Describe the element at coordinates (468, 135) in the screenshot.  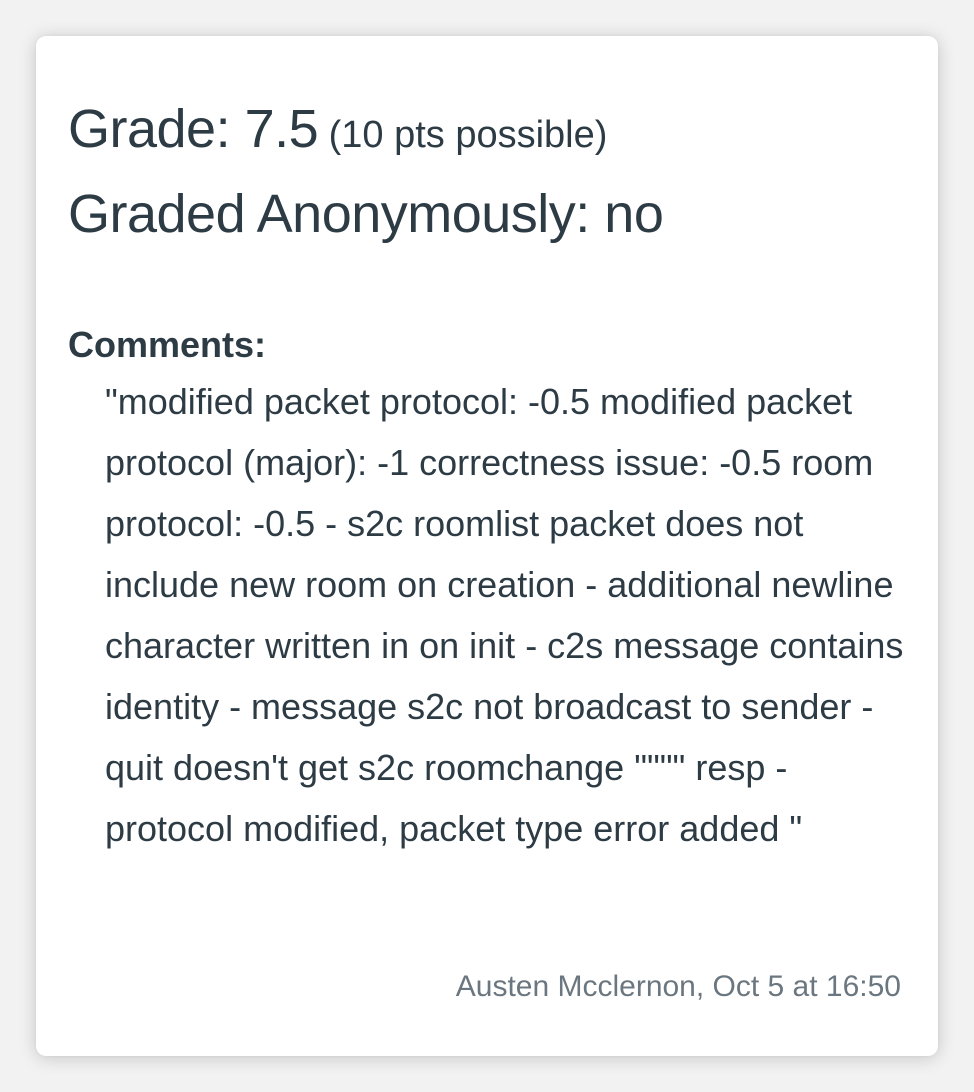
I see `points-possible: (10 pts possible)` at that location.